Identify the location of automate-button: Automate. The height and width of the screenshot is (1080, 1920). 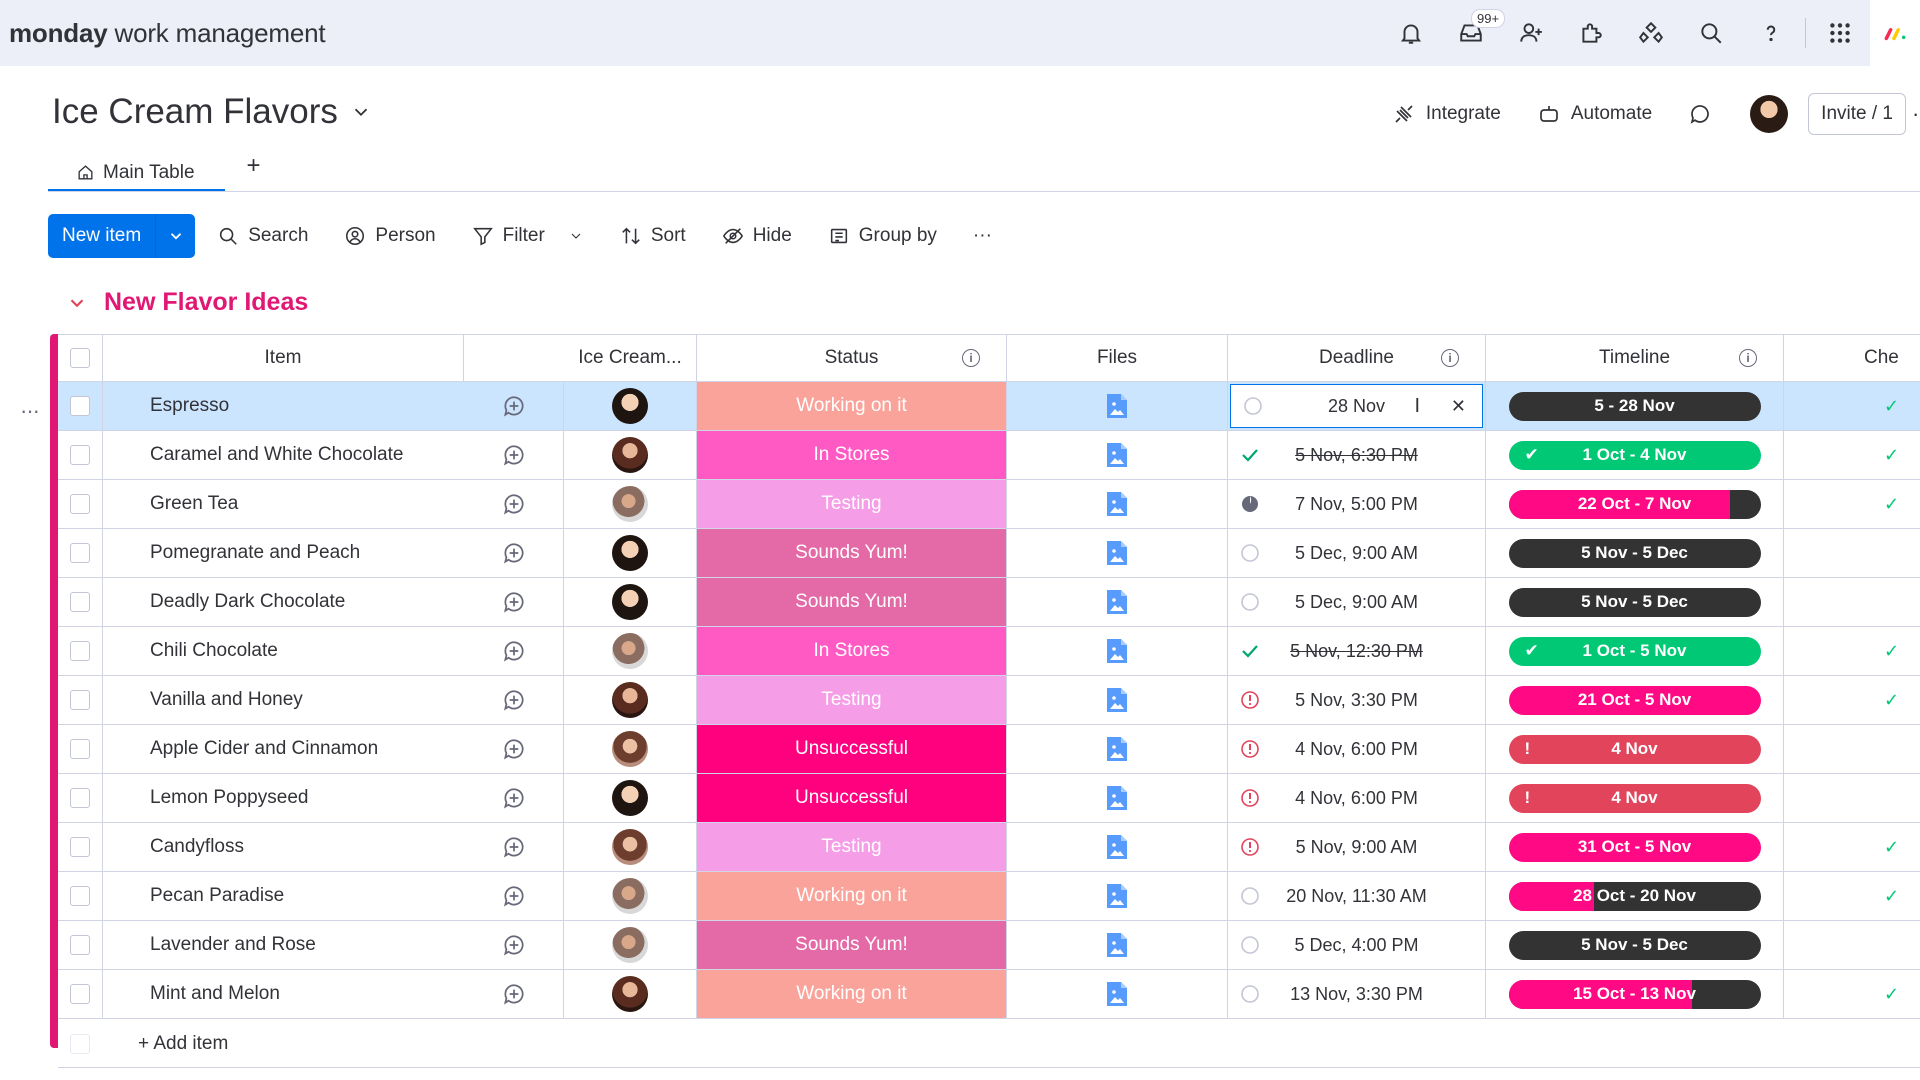
(1594, 114).